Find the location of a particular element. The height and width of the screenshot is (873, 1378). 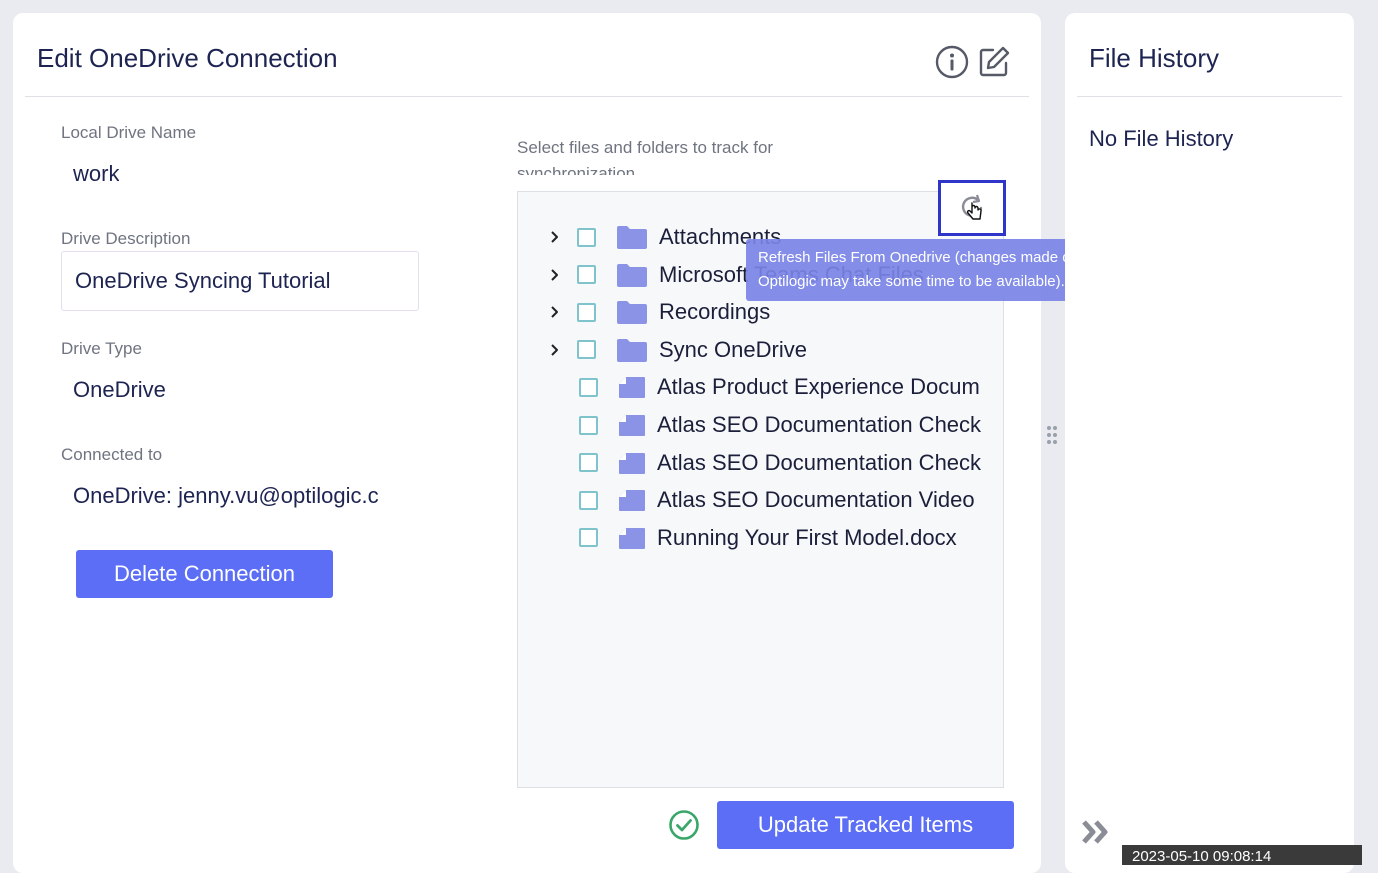

tree-item-label: Atlas SEO Documentation Video is located at coordinates (816, 500).